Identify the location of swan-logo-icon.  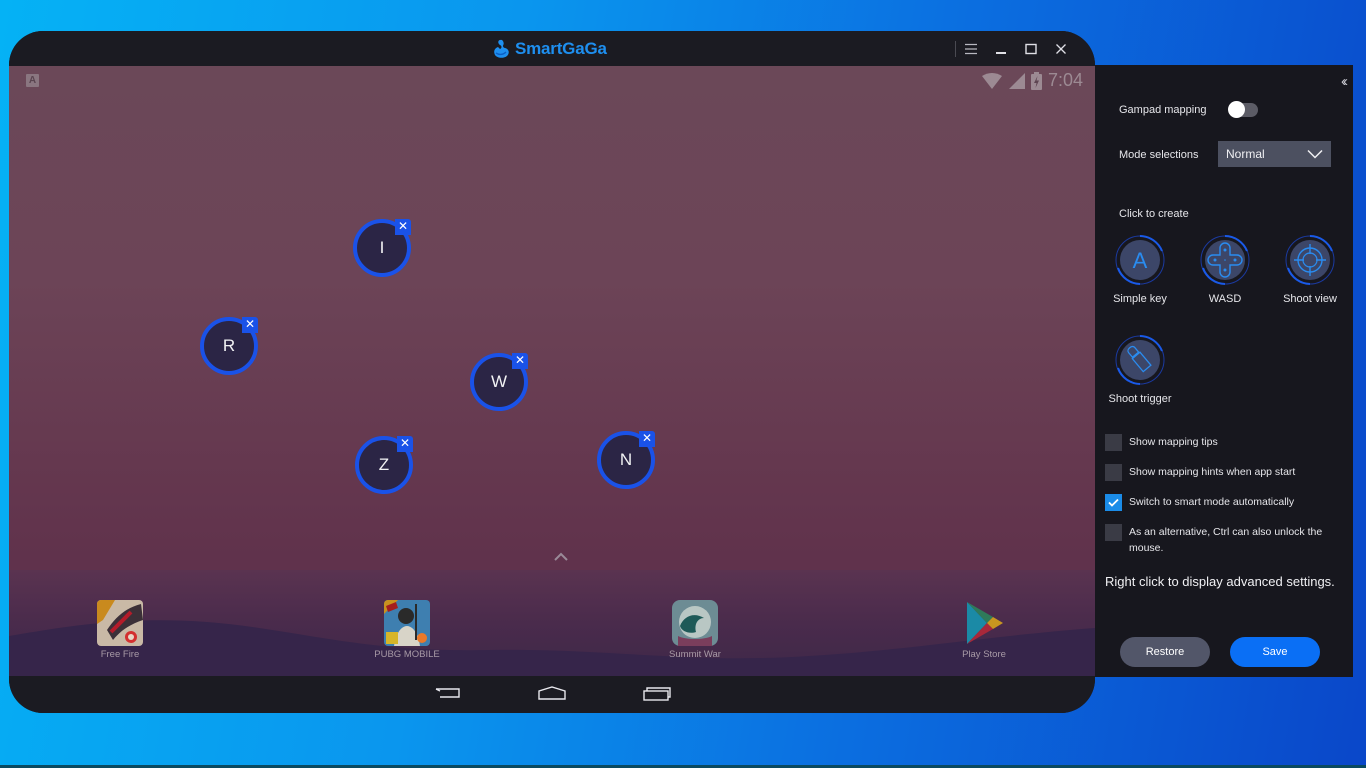
(501, 48).